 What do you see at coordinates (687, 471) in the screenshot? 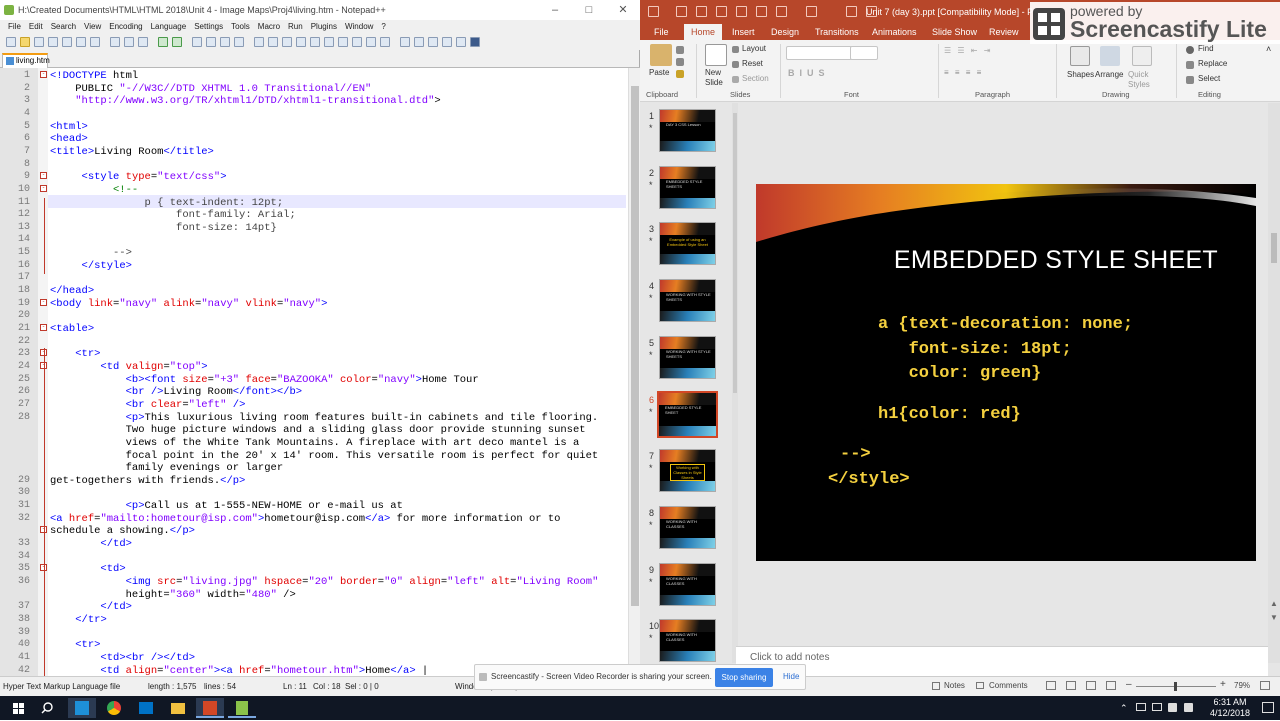
I see `slide-thumbnail: Working with Classes in Style Sheets` at bounding box center [687, 471].